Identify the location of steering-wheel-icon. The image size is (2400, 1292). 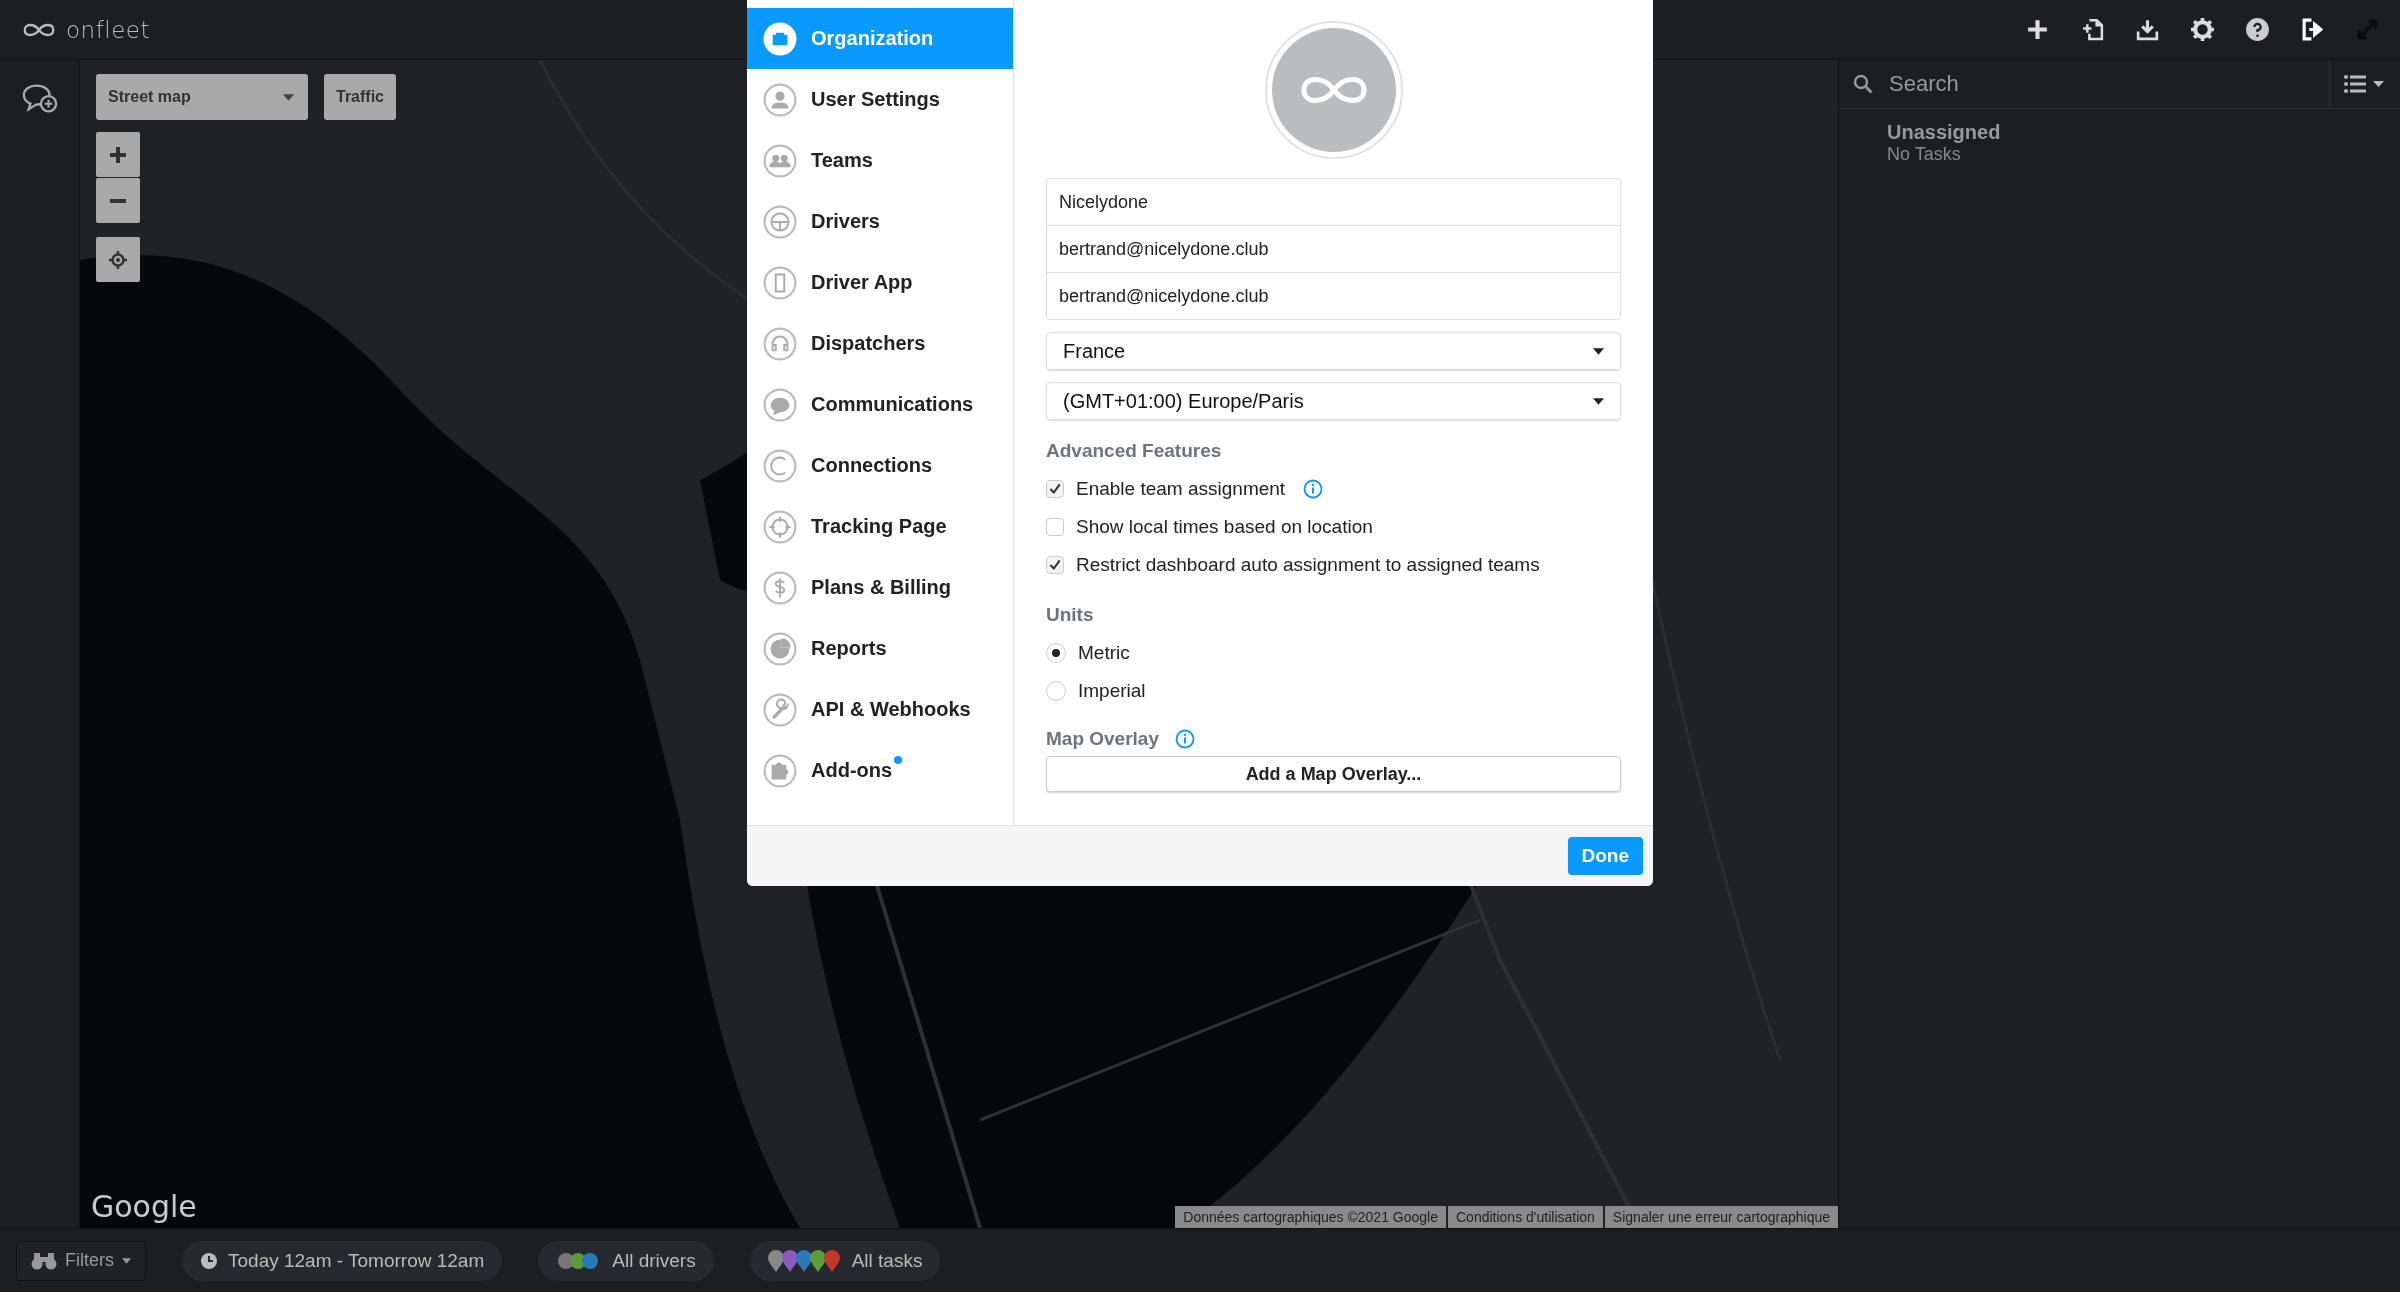
(780, 221).